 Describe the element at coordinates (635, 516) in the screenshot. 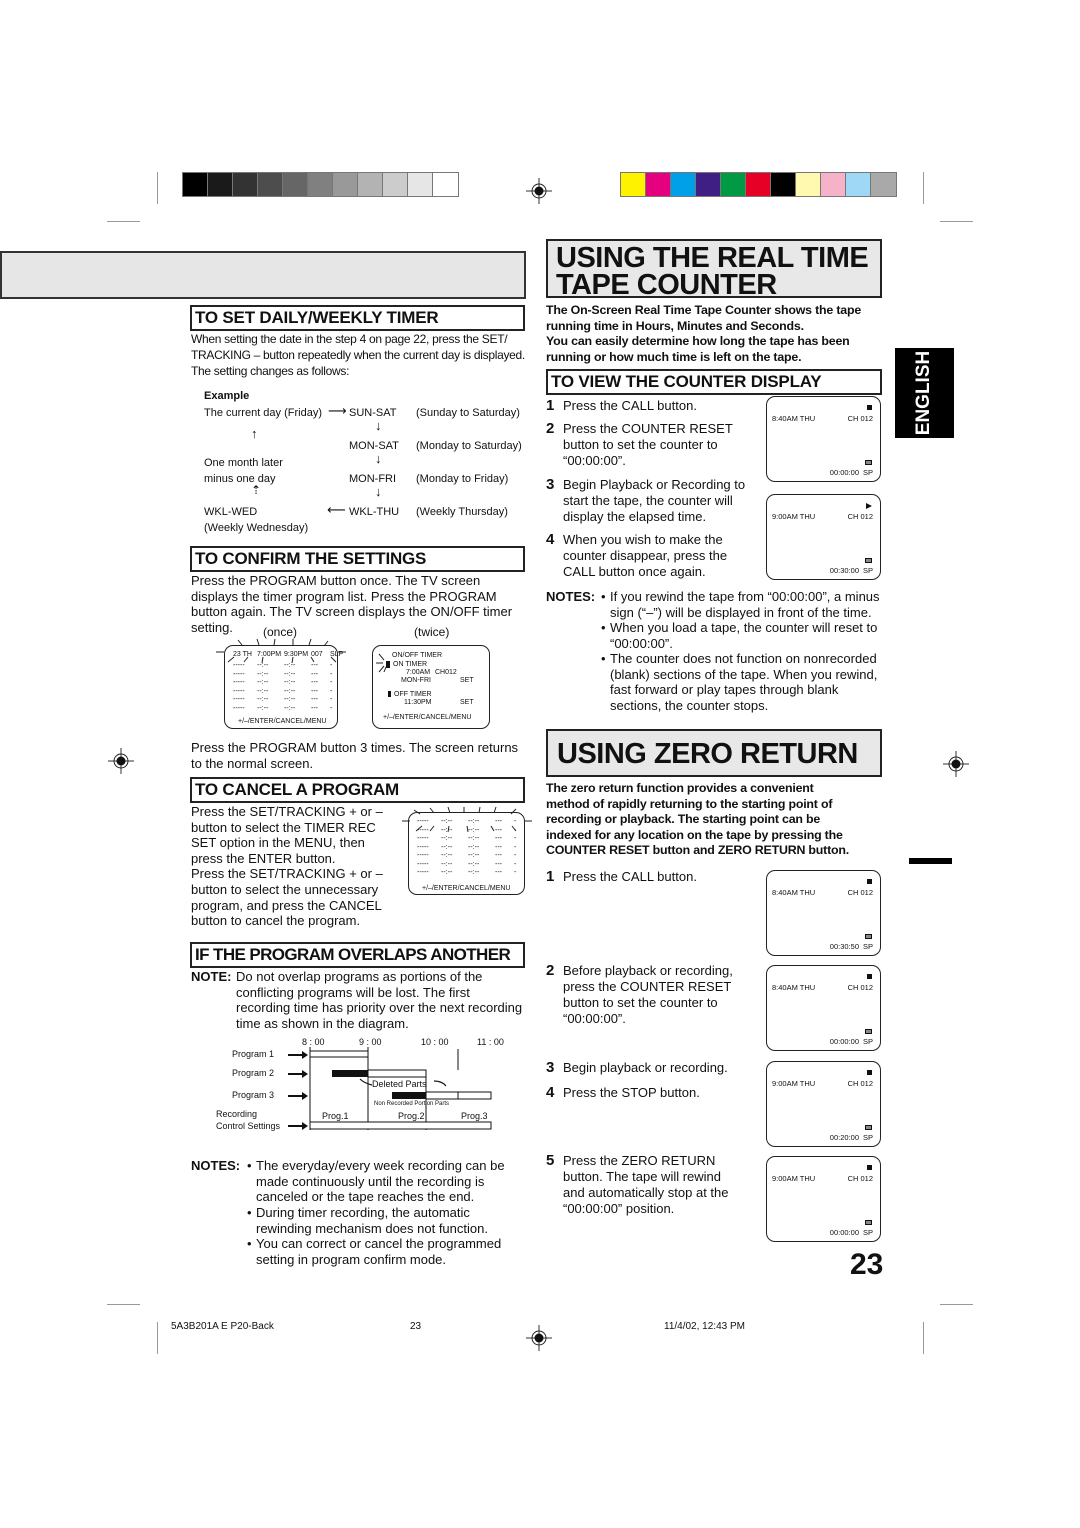

I see `text-line: display the elapsed time.` at that location.